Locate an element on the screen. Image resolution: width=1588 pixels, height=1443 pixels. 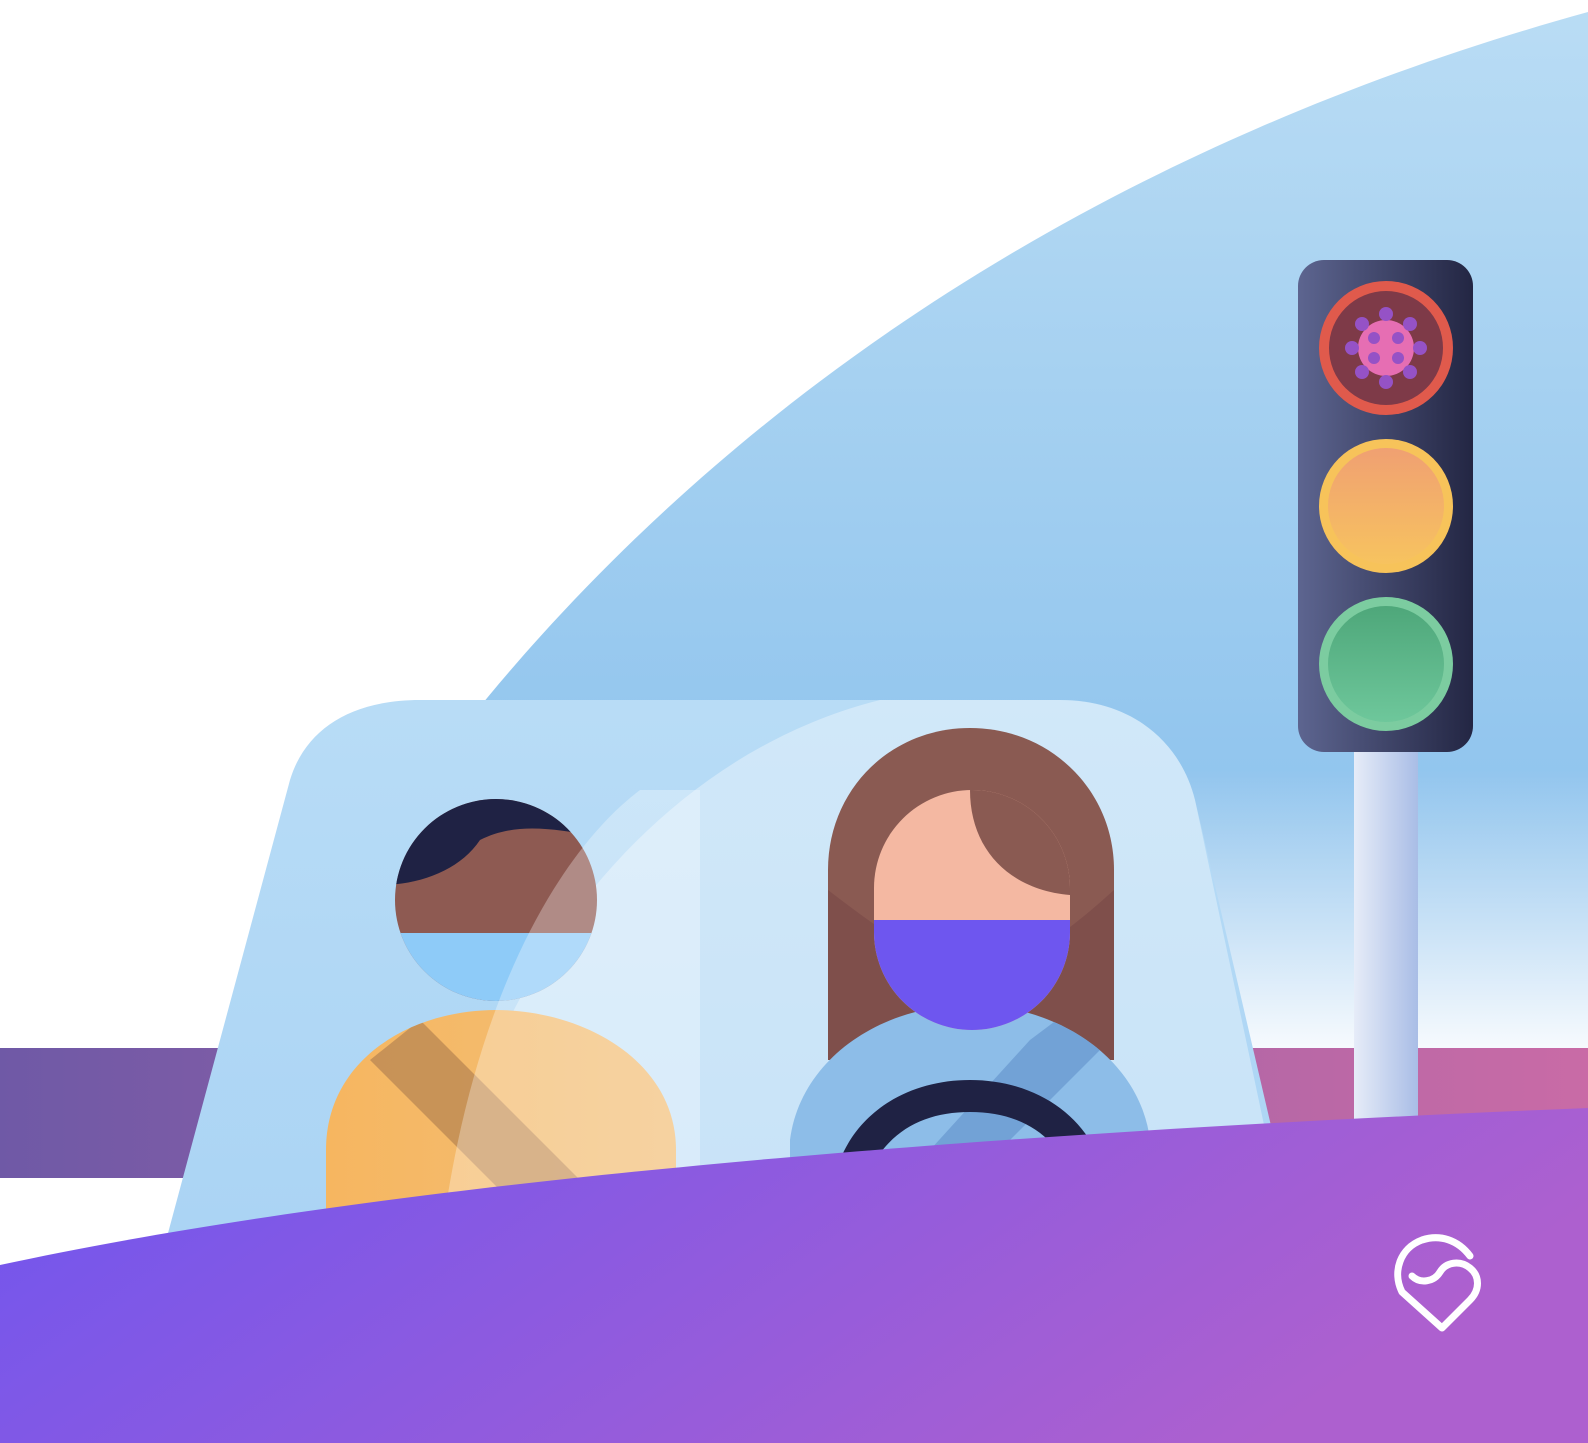
traffic-light is located at coordinates (1385, 506).